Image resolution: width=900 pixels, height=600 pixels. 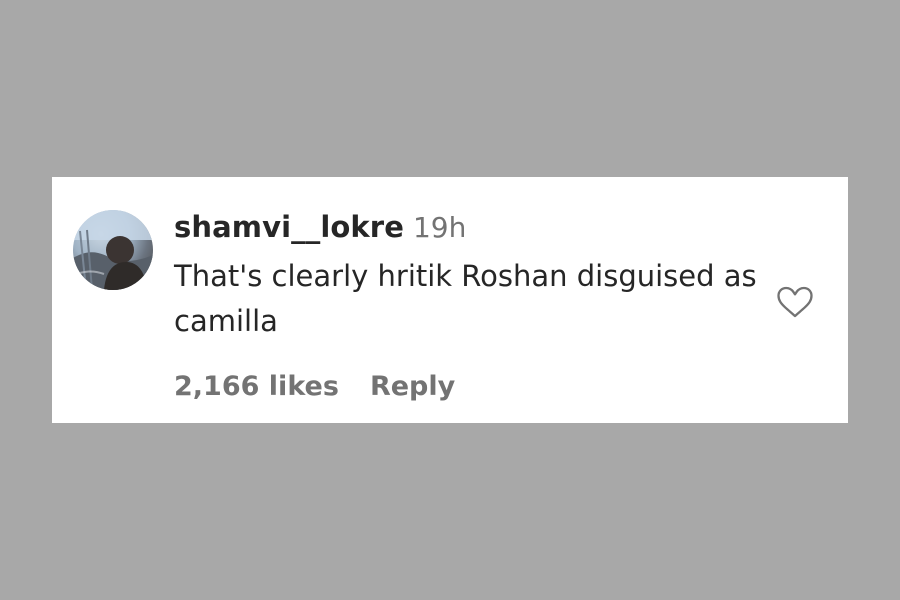 I want to click on likes-count: 2,166 likes, so click(x=256, y=386).